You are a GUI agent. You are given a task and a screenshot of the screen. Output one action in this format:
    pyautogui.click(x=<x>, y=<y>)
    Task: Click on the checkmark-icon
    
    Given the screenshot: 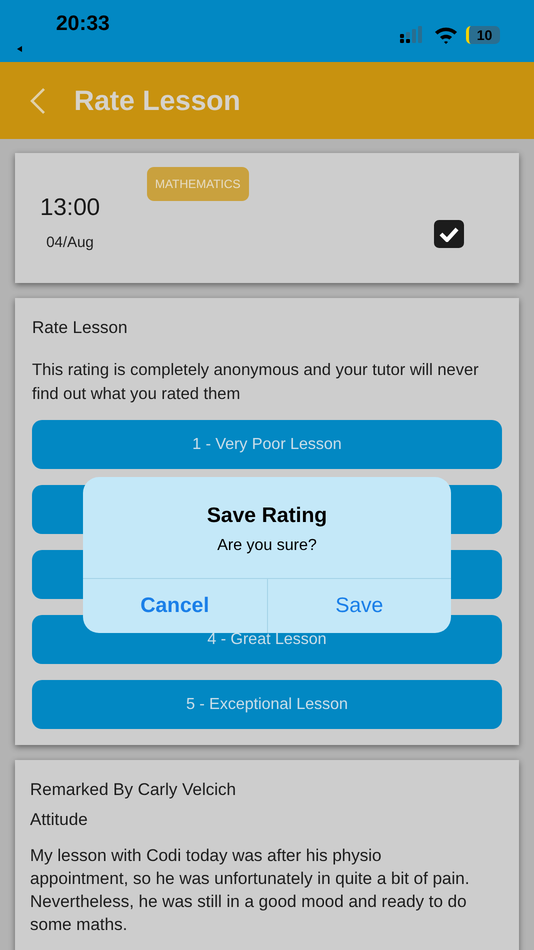 What is the action you would take?
    pyautogui.click(x=449, y=234)
    